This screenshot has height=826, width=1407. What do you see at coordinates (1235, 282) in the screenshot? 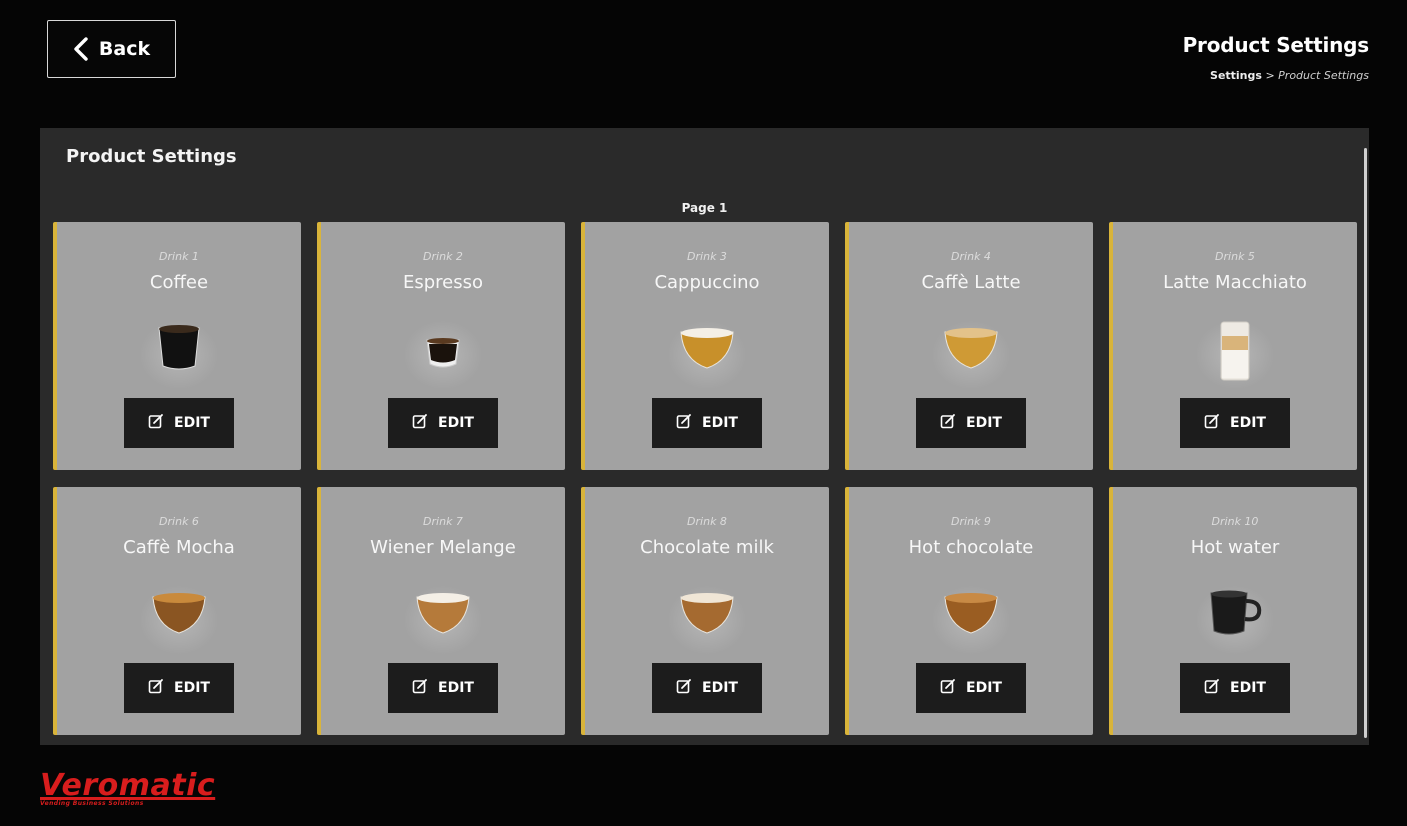
I see `drink-name: Latte Macchiato` at bounding box center [1235, 282].